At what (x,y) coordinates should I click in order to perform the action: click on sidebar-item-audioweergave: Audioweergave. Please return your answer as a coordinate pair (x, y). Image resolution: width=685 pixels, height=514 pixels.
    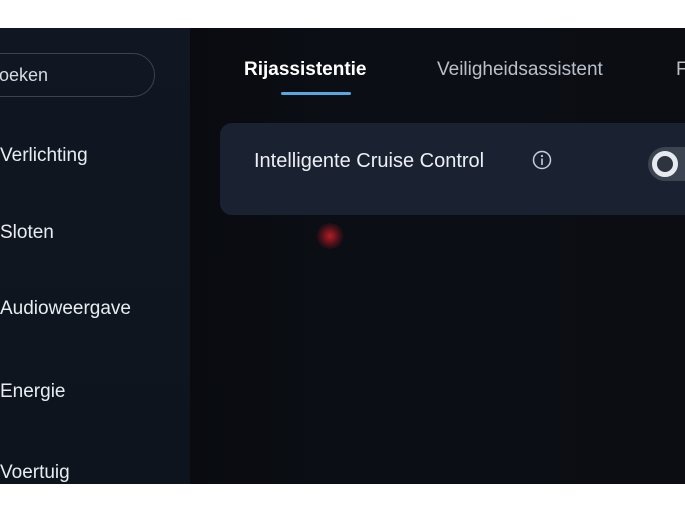
    Looking at the image, I should click on (65, 309).